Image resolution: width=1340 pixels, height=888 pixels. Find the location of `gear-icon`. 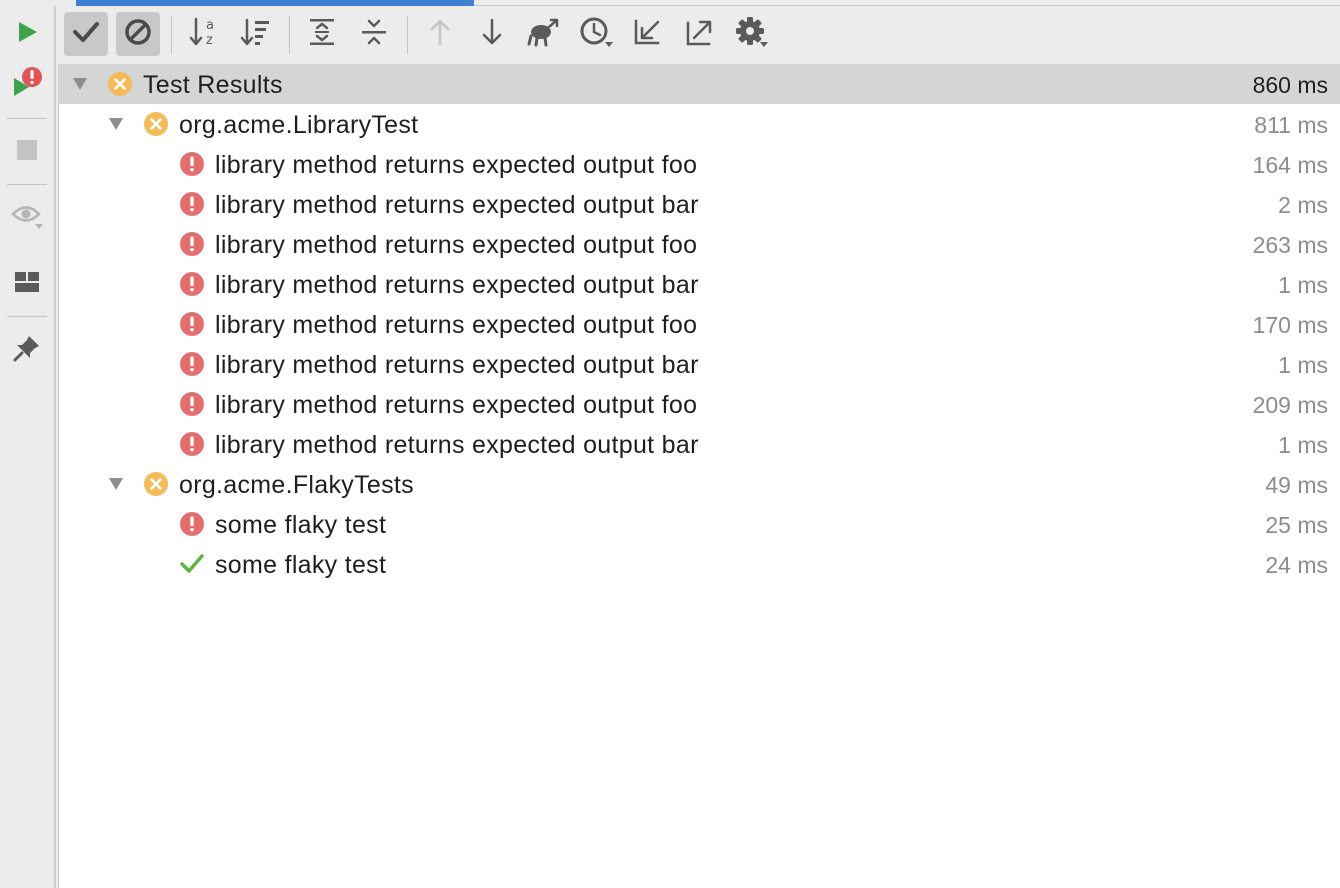

gear-icon is located at coordinates (752, 34).